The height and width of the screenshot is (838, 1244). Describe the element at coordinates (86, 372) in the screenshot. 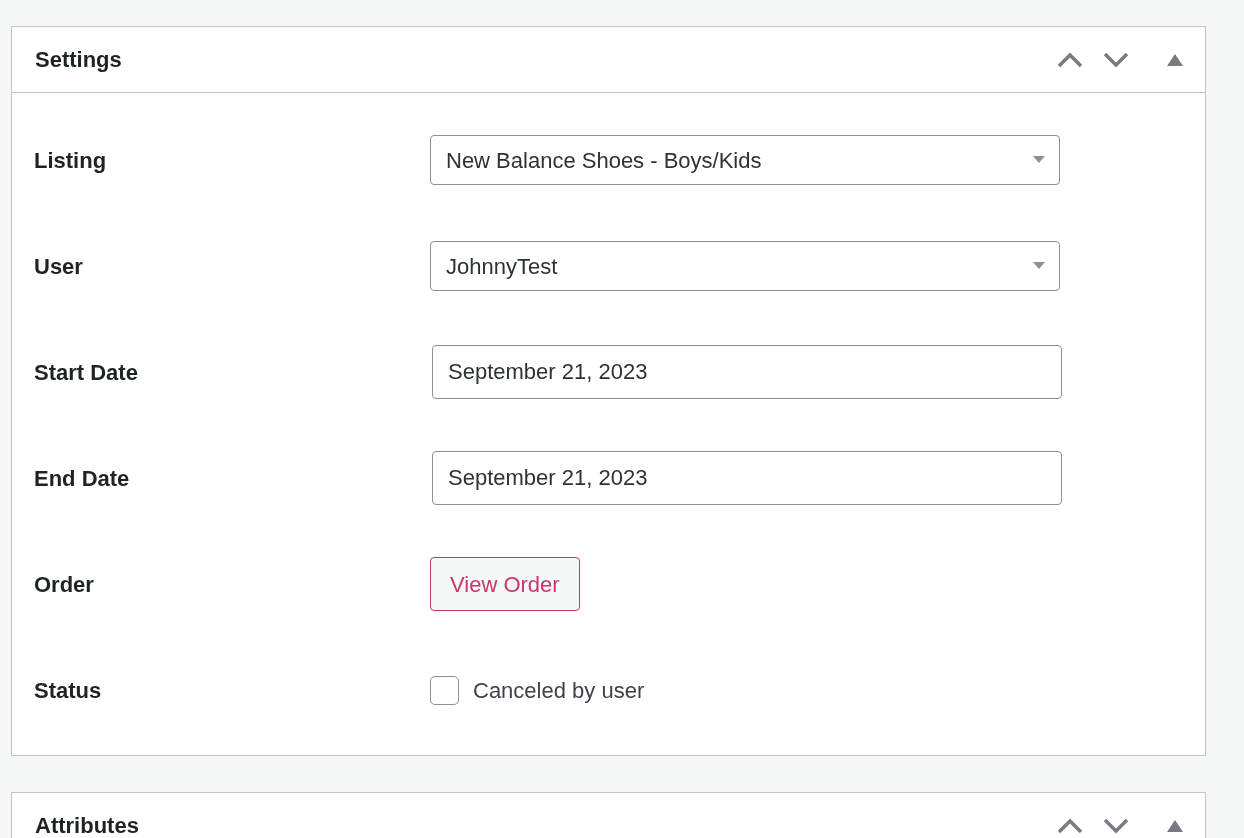

I see `field-label: Start Date` at that location.